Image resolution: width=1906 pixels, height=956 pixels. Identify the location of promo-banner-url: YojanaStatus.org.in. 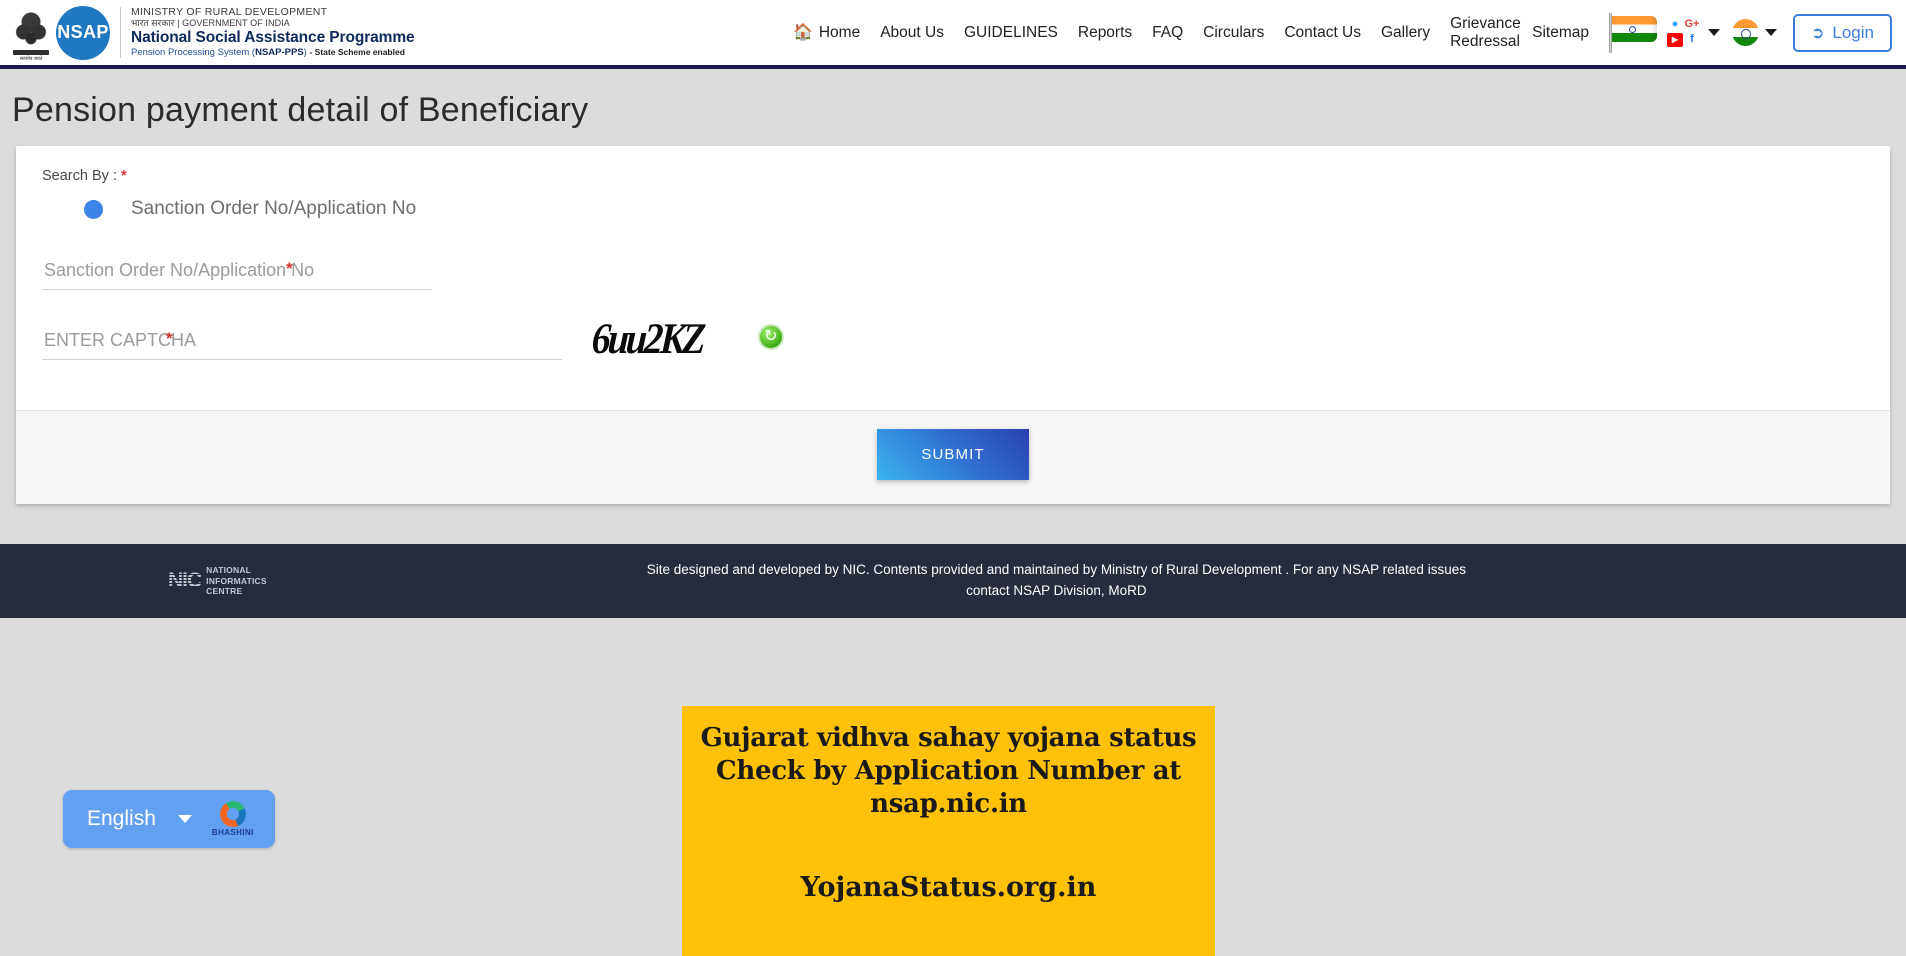
(948, 887).